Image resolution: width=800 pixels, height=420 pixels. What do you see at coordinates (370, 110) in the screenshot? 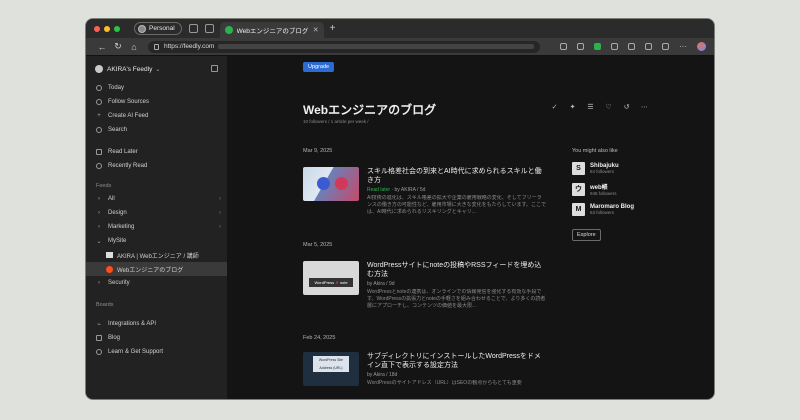
I see `page-title: Webエンジニアのブログ` at bounding box center [370, 110].